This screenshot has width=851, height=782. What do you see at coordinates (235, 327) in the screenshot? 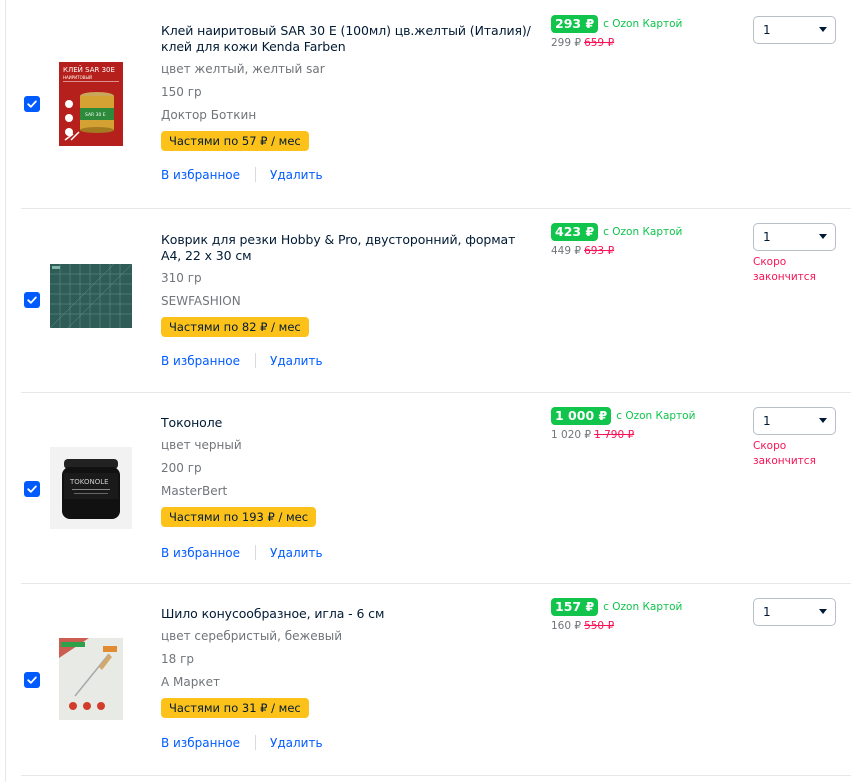
I see `installment-badge: Частями по 82 ₽ / мес` at bounding box center [235, 327].